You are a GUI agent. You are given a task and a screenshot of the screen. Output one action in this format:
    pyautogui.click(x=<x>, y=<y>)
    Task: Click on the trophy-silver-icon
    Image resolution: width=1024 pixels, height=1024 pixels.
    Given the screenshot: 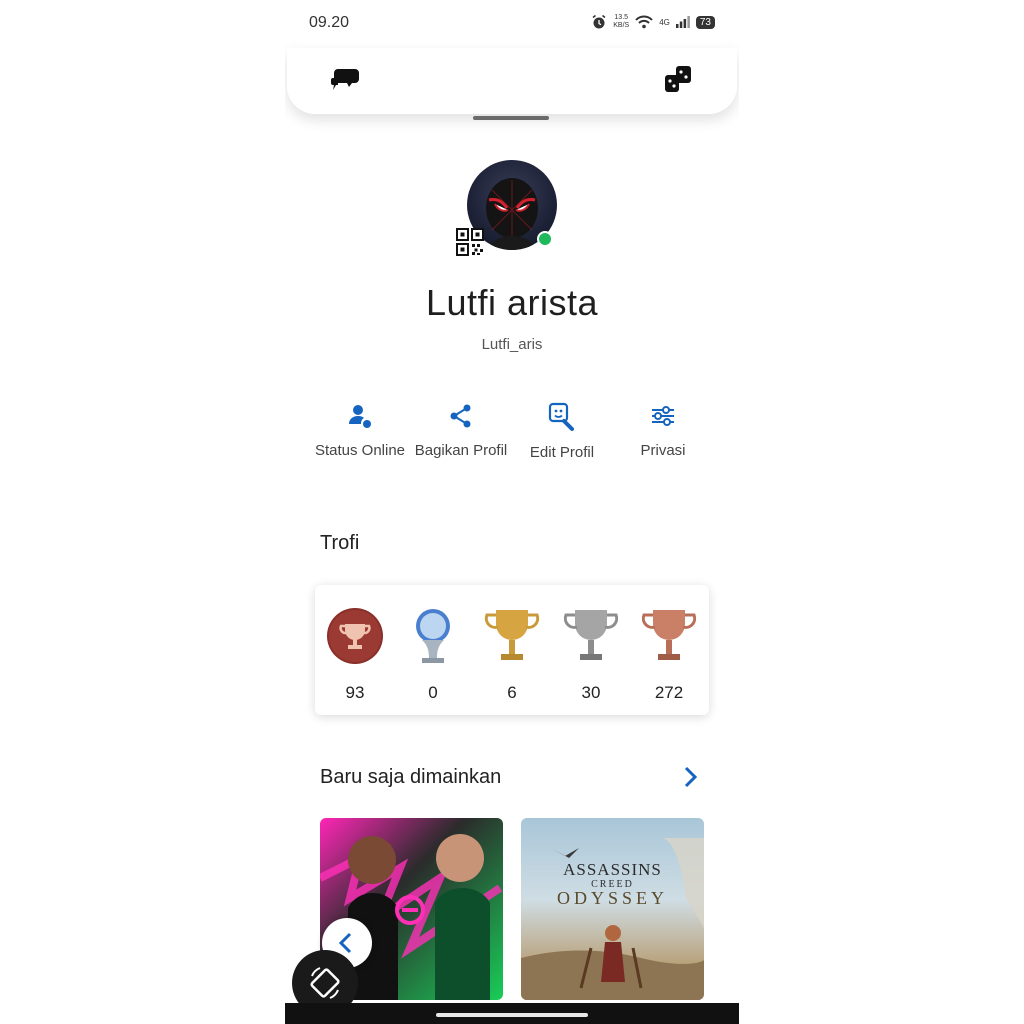 What is the action you would take?
    pyautogui.click(x=591, y=635)
    